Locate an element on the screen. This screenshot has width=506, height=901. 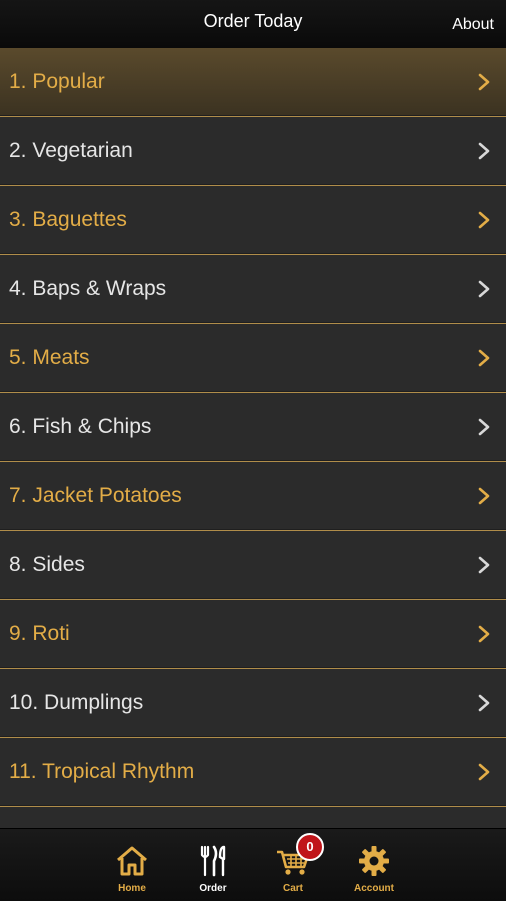
category-label: 10. Dumplings is located at coordinates (76, 702).